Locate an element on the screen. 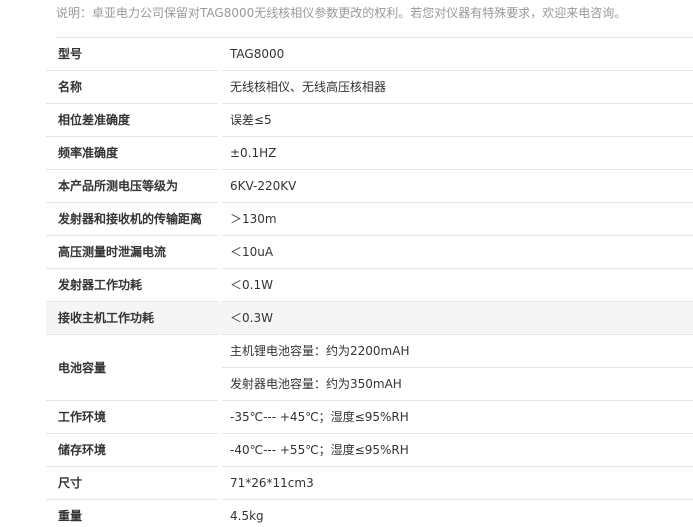  table-row: 尺寸 71*26*11cm3 is located at coordinates (369, 483).